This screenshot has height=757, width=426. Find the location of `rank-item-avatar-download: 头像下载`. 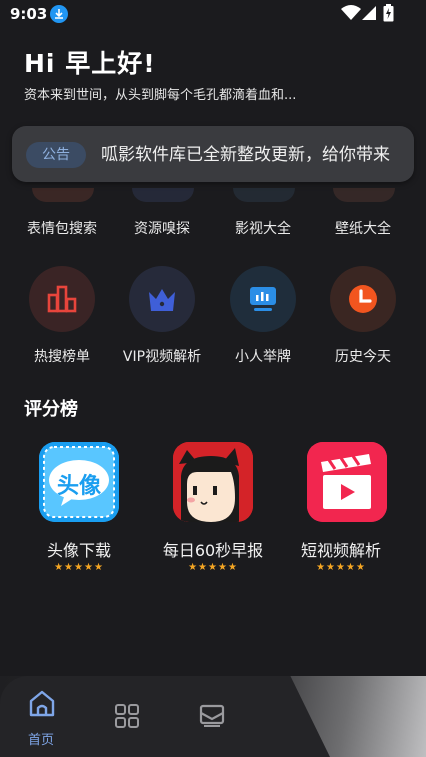

rank-item-avatar-download: 头像下载 is located at coordinates (79, 549).